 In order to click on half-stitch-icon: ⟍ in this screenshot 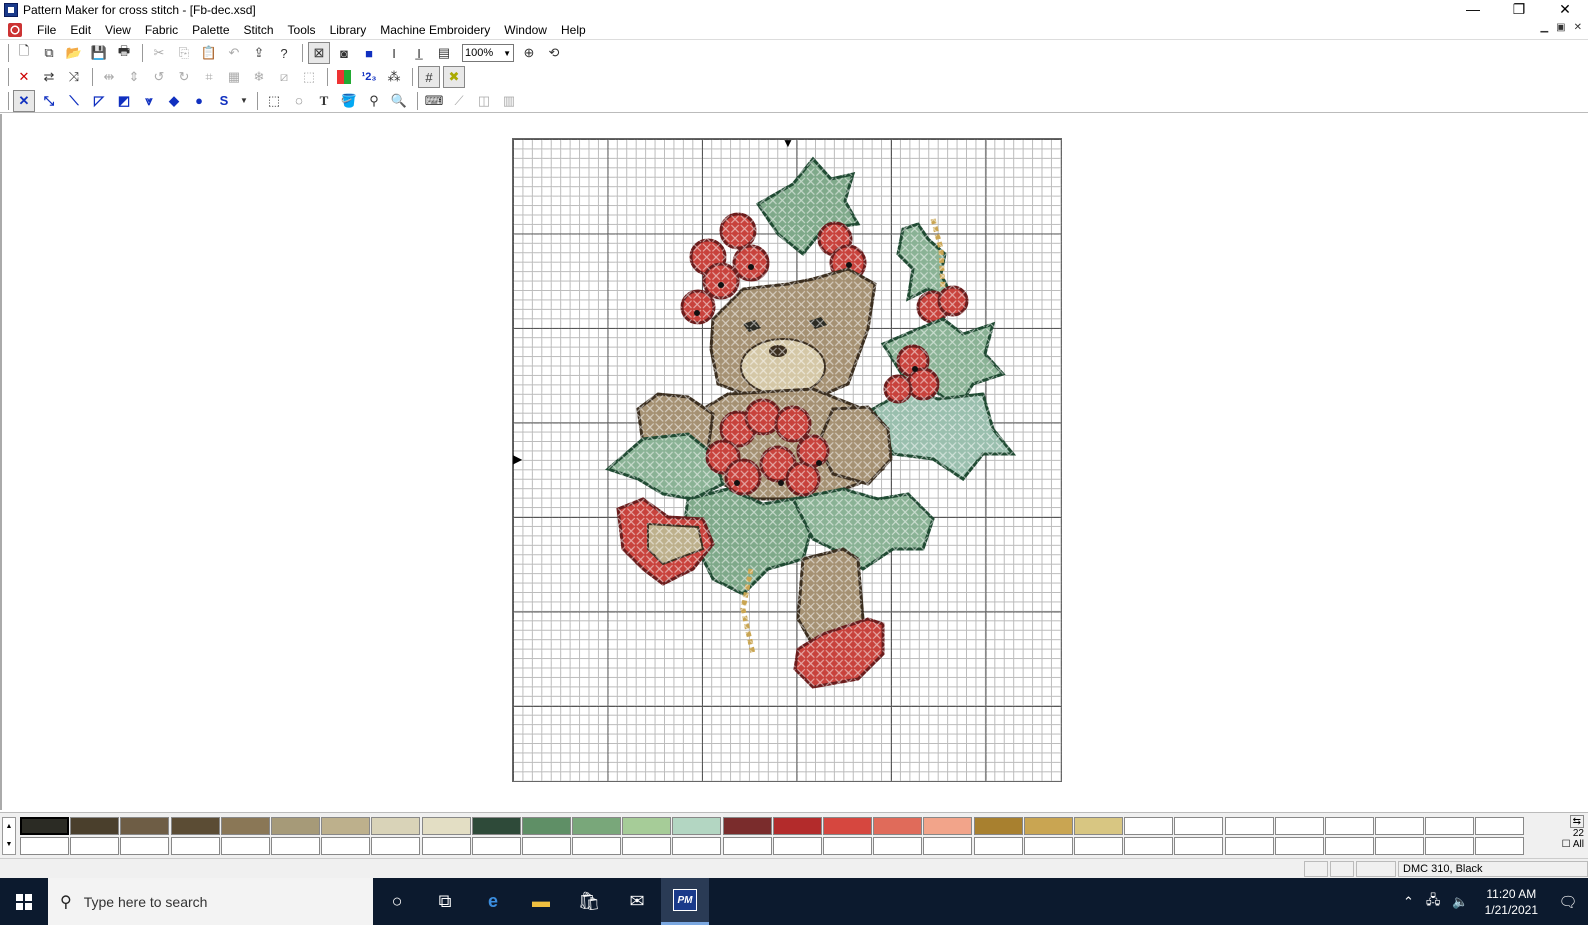, I will do `click(74, 101)`.